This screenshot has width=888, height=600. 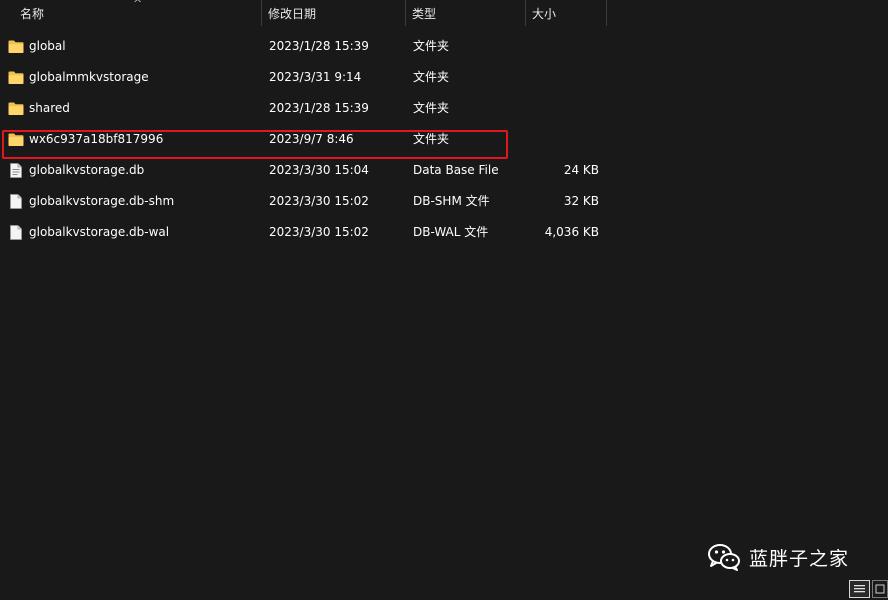 I want to click on file-name: globalkvstorage.db-wal, so click(x=99, y=232).